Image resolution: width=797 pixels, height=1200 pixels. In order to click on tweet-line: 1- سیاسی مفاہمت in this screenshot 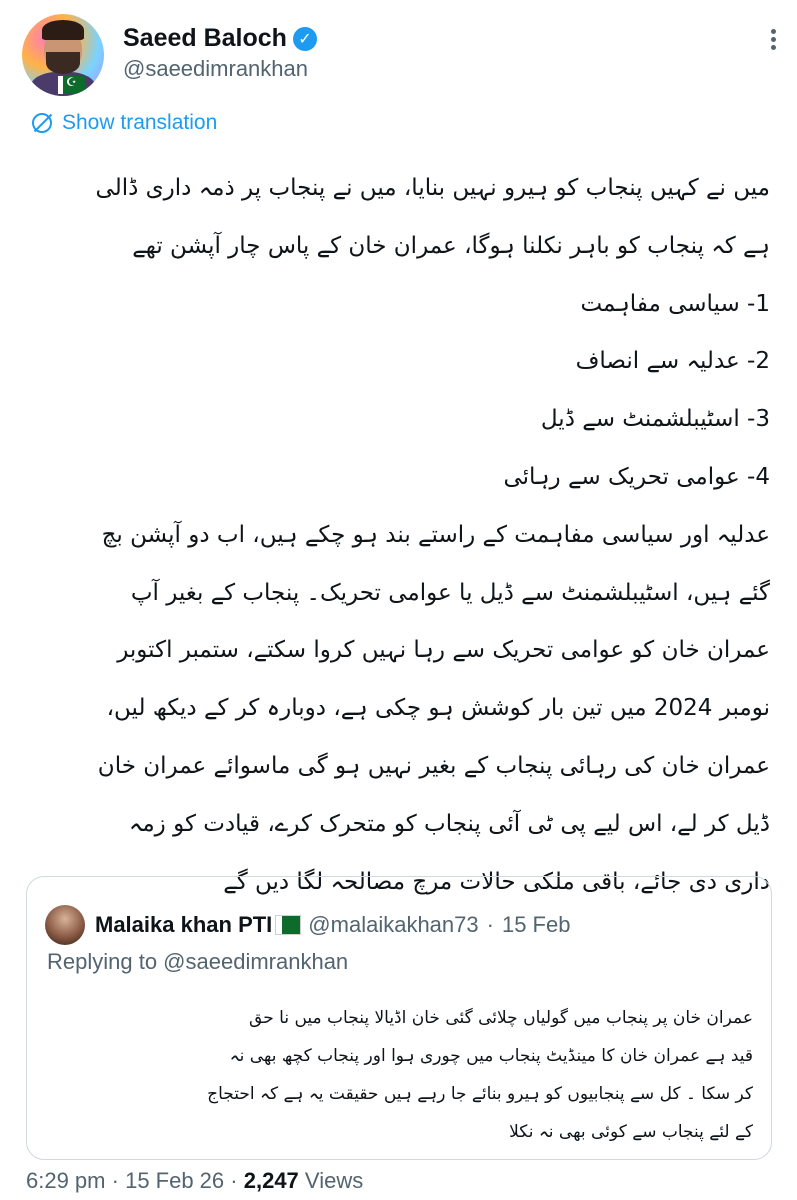, I will do `click(675, 303)`.